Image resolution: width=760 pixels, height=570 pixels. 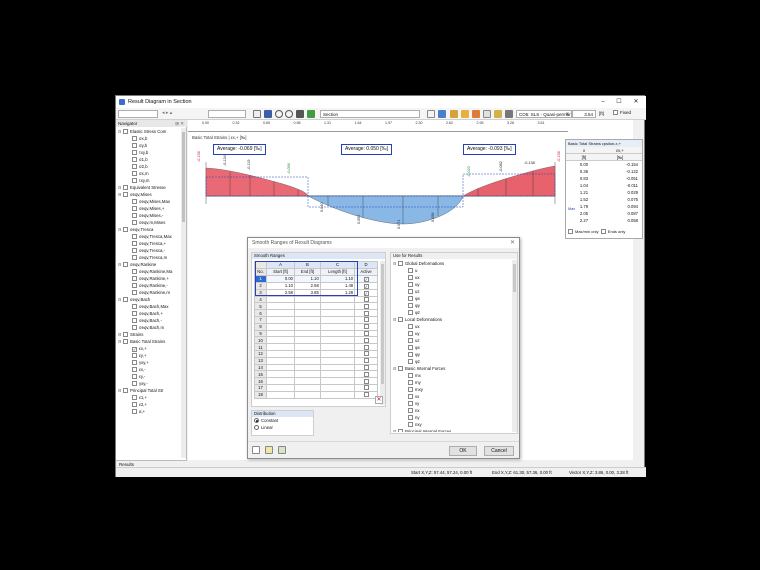 What do you see at coordinates (452, 277) in the screenshot?
I see `result-type-item: ux` at bounding box center [452, 277].